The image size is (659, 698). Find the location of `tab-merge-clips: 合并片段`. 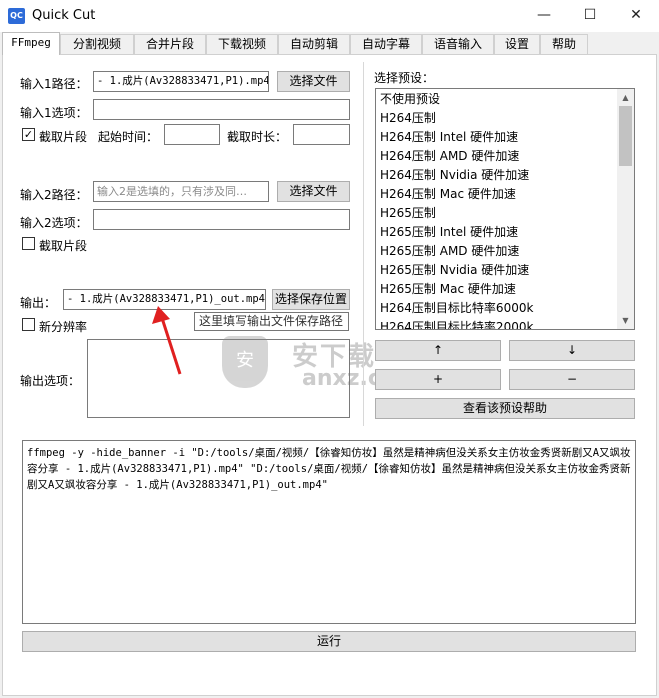

tab-merge-clips: 合并片段 is located at coordinates (170, 44).